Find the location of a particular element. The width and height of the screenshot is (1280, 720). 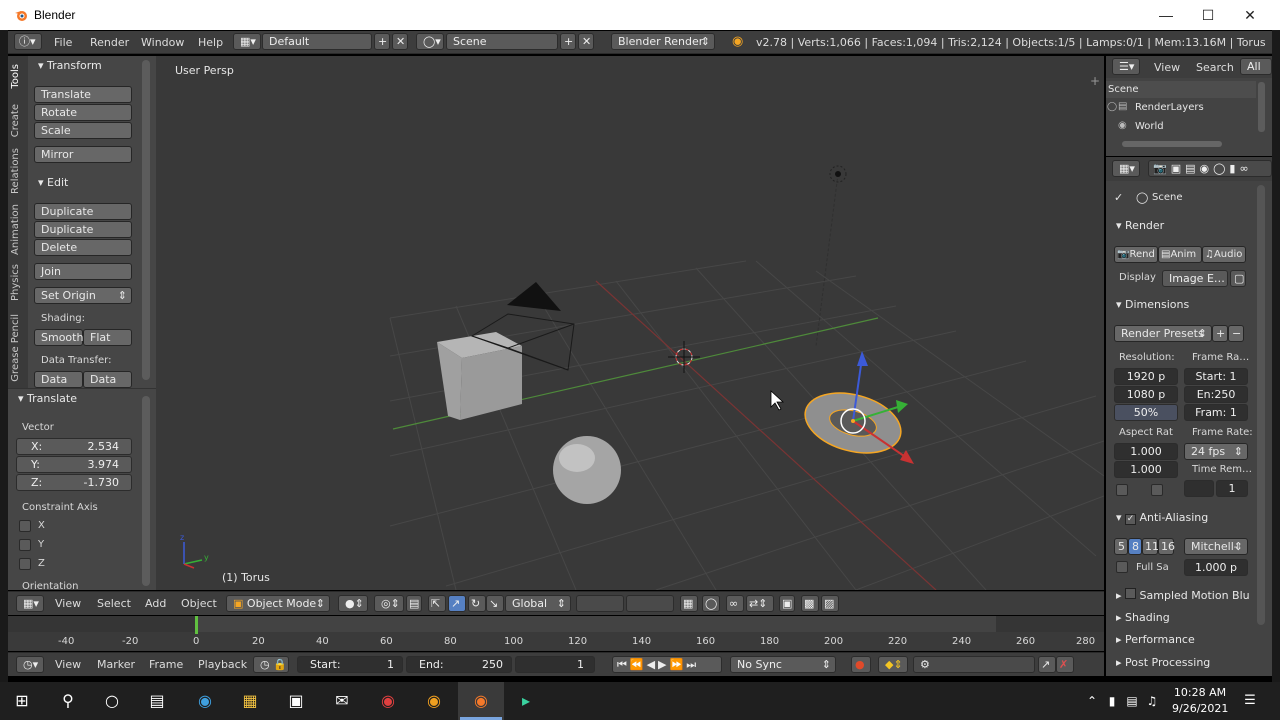

menu-render: Render is located at coordinates (109, 42).